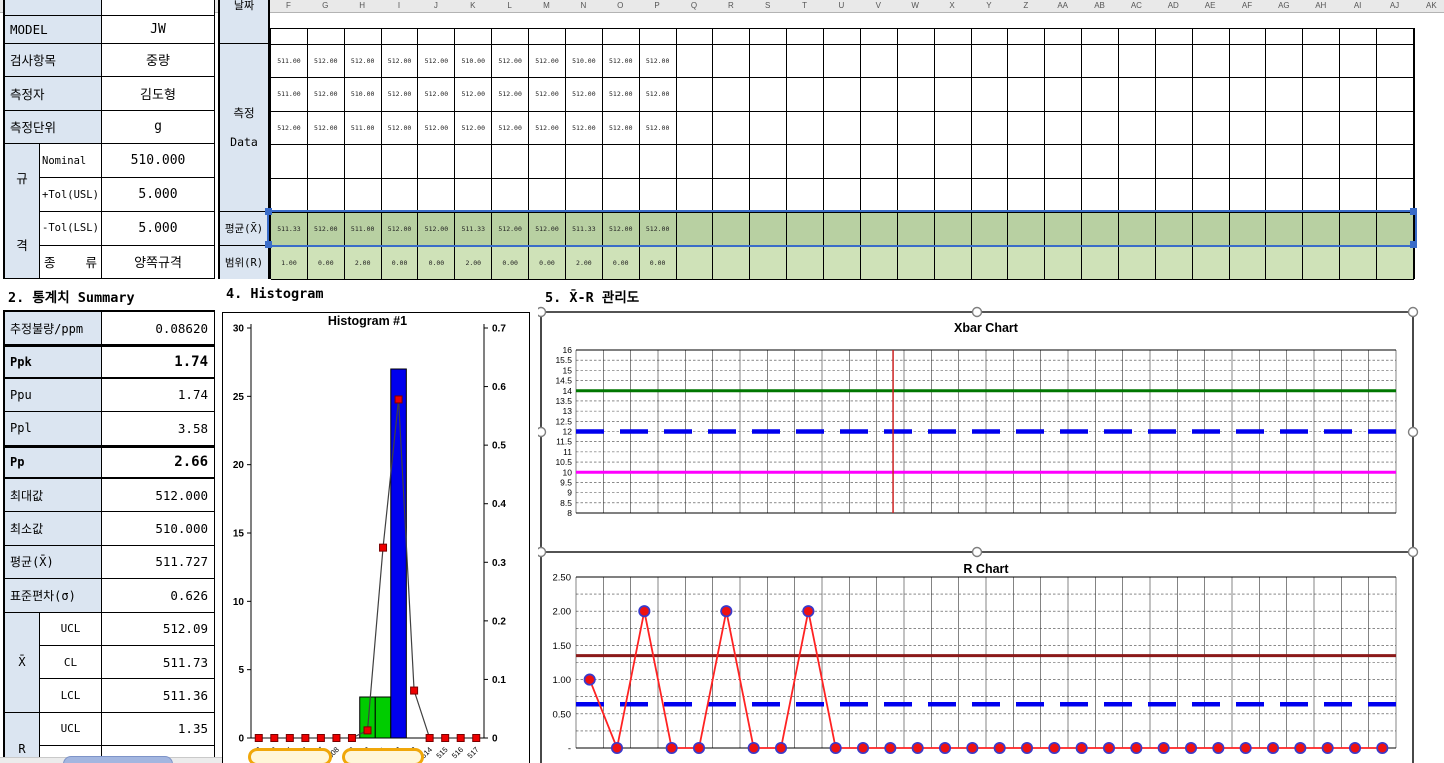  What do you see at coordinates (1211, 61) in the screenshot?
I see `cell-data-row-1-c25` at bounding box center [1211, 61].